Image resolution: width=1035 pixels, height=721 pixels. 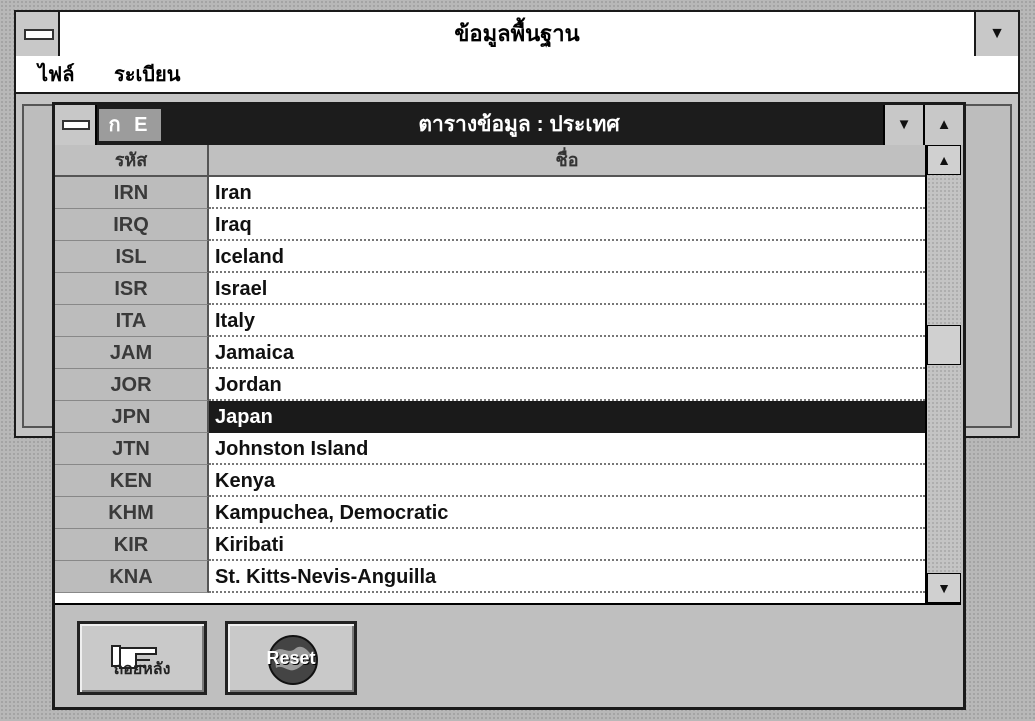 I want to click on country-code-cell: JTN, so click(x=132, y=449).